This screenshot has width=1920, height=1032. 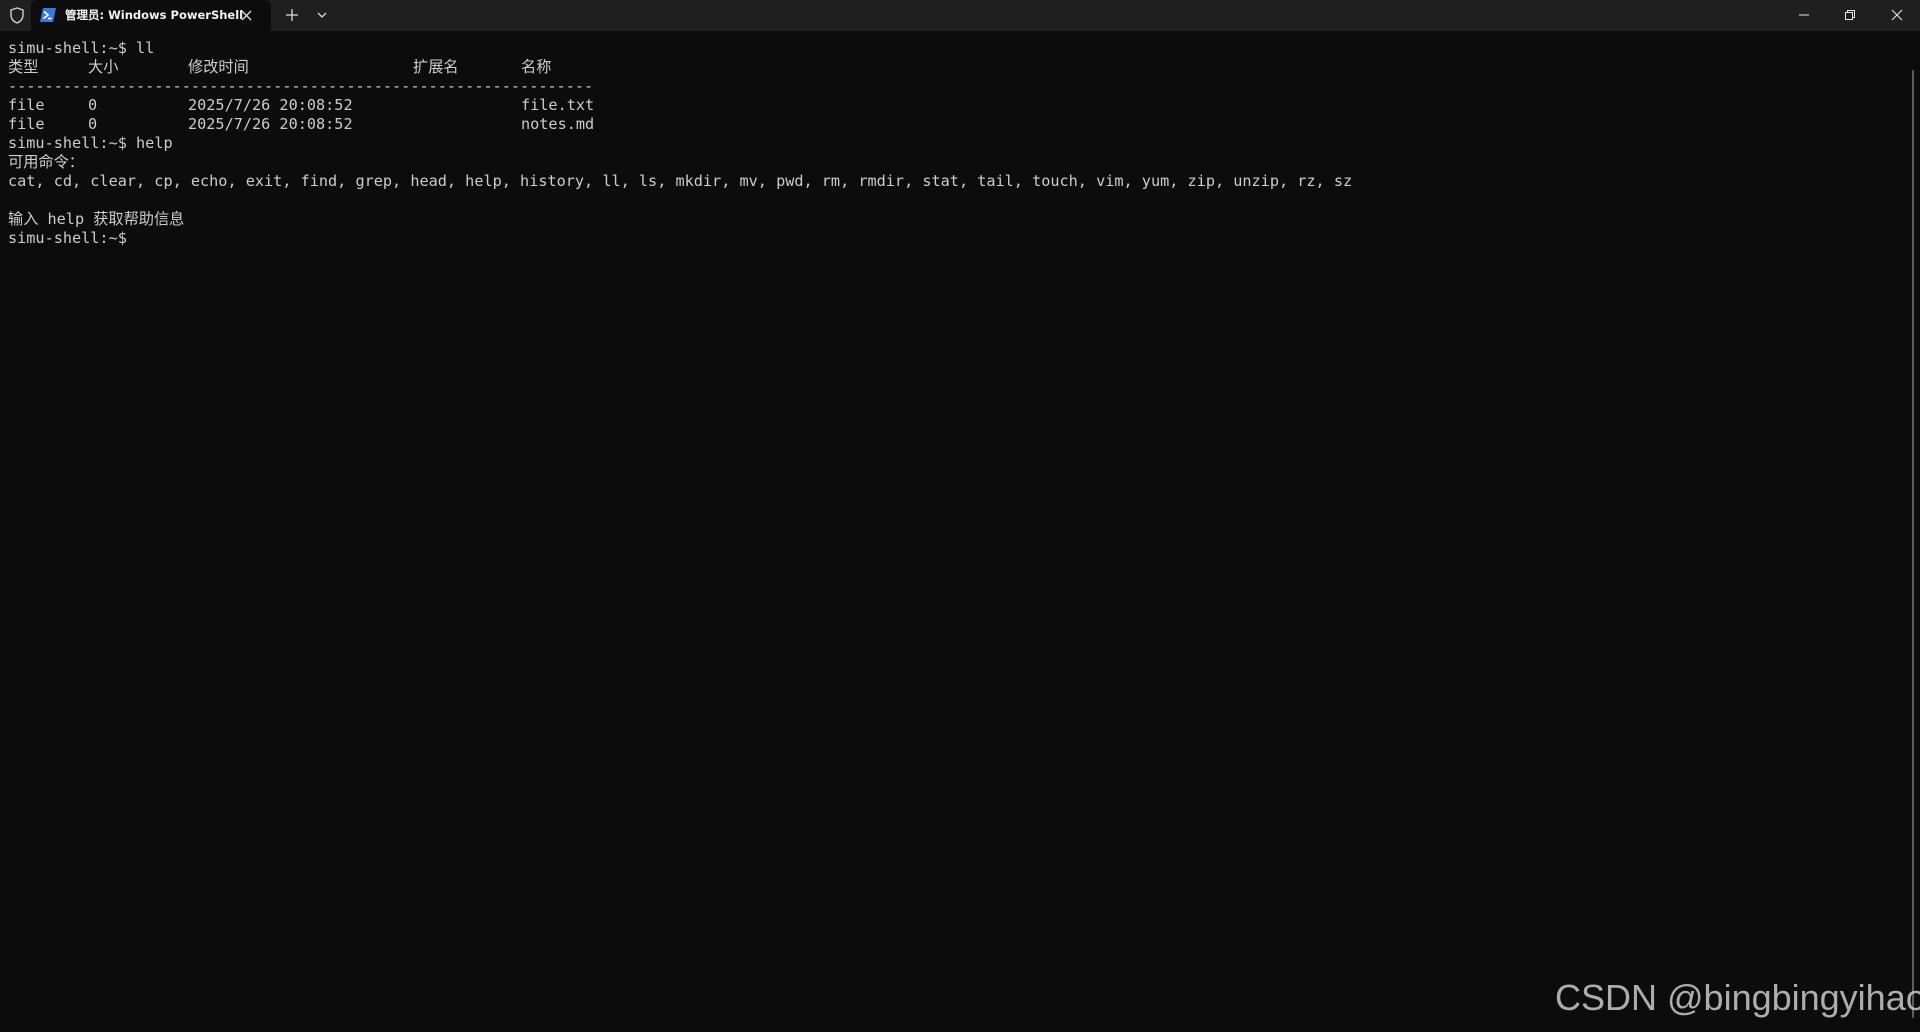 I want to click on minimize-button, so click(x=1804, y=15).